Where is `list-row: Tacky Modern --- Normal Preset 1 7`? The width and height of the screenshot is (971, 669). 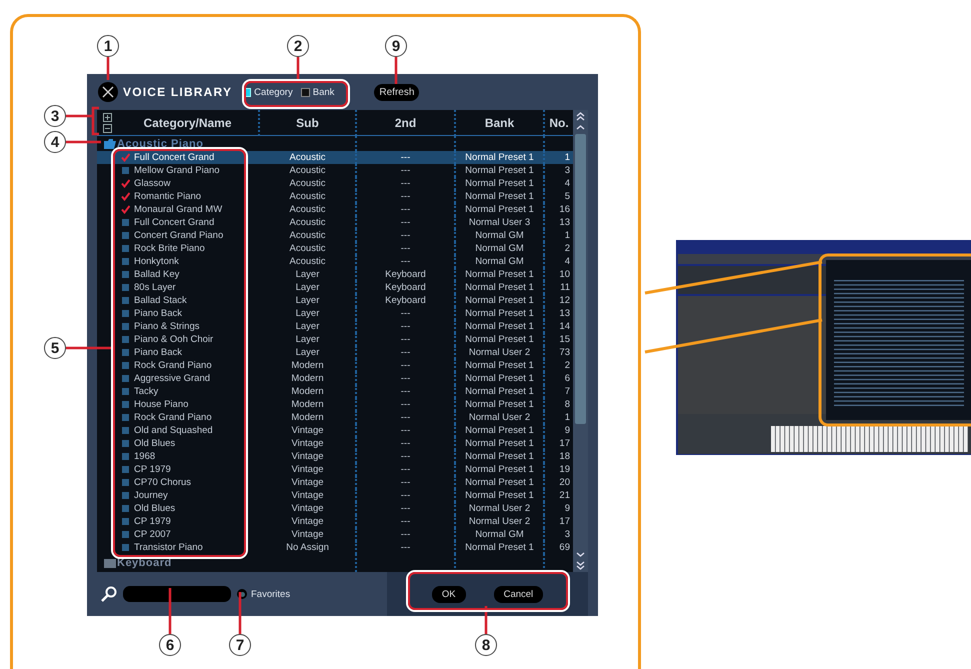
list-row: Tacky Modern --- Normal Preset 1 7 is located at coordinates (335, 391).